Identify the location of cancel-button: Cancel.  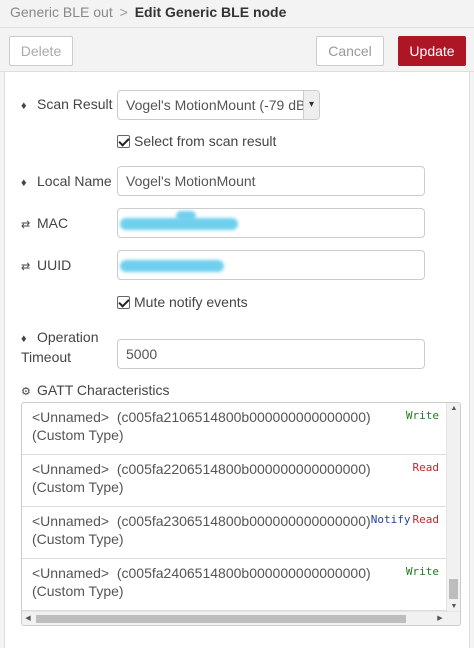
(350, 51).